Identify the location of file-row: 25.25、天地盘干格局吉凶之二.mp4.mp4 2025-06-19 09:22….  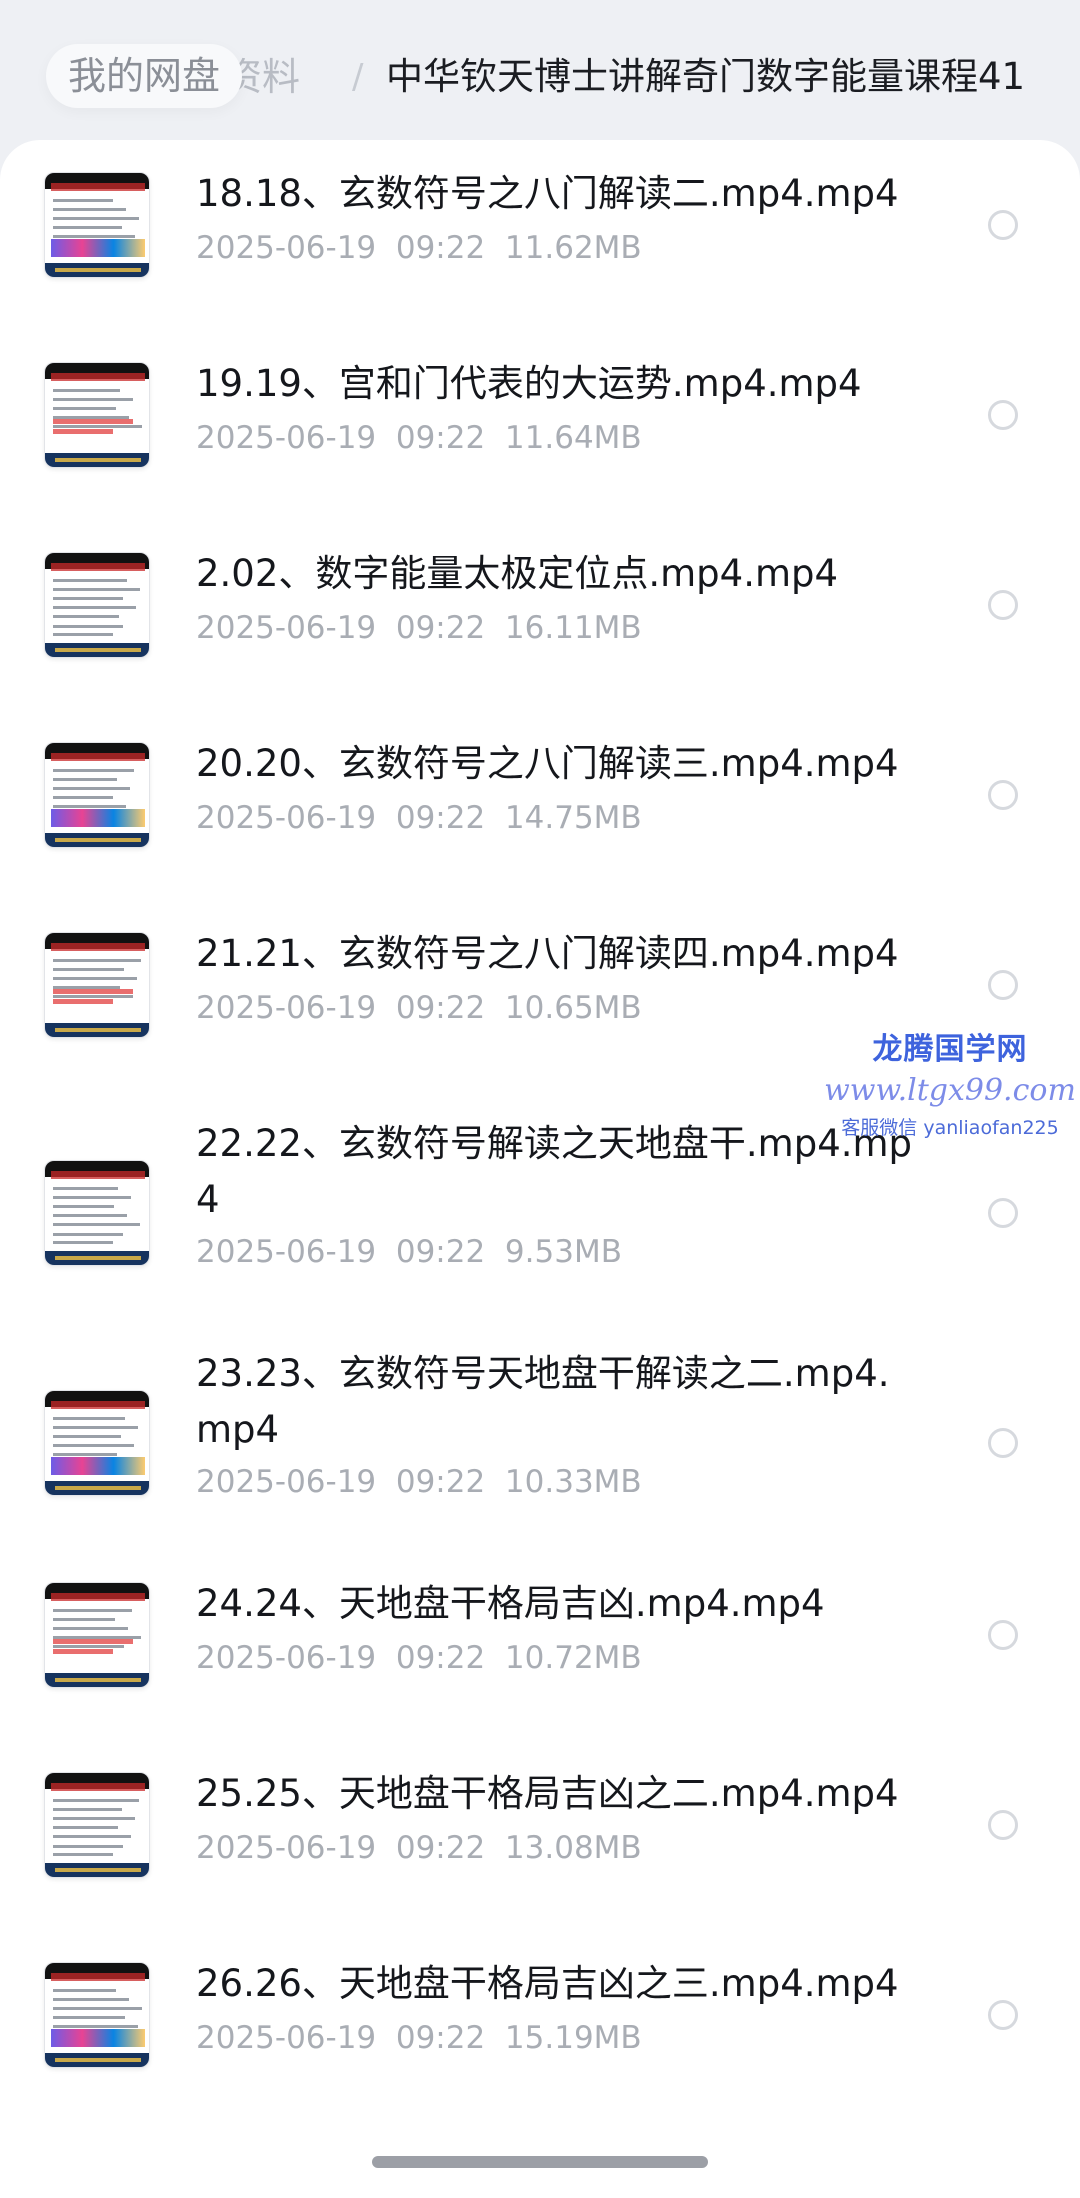
(540, 1855).